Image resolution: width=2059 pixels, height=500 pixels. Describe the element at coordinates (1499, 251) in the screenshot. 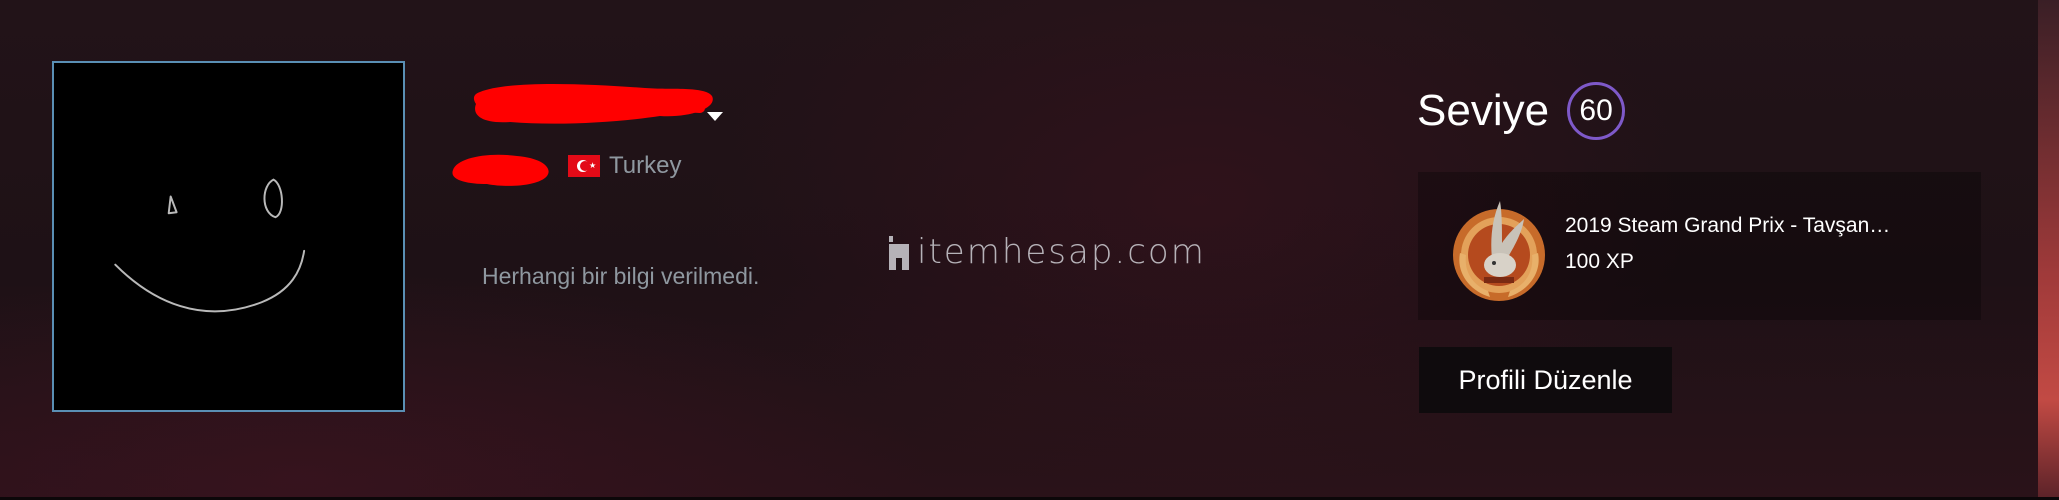

I see `rabbit-medal-icon` at that location.